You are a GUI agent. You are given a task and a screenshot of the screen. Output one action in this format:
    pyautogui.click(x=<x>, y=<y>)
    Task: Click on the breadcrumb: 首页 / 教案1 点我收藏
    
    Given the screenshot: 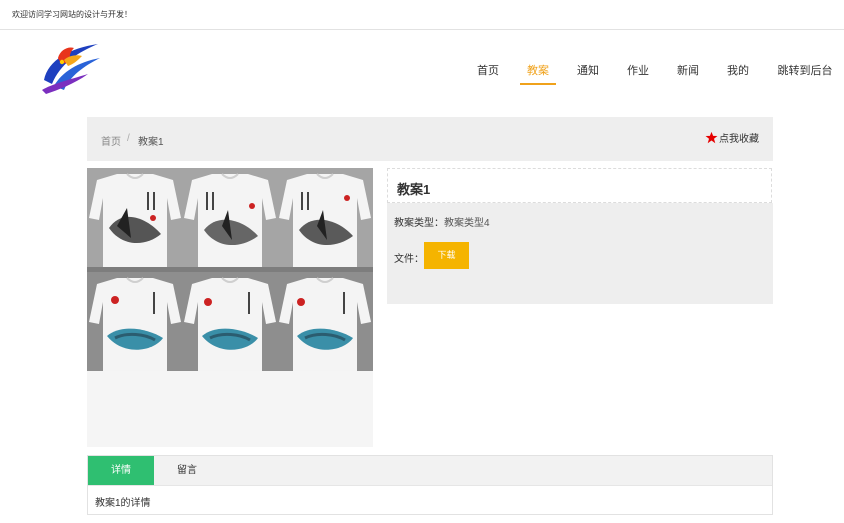 What is the action you would take?
    pyautogui.click(x=430, y=139)
    